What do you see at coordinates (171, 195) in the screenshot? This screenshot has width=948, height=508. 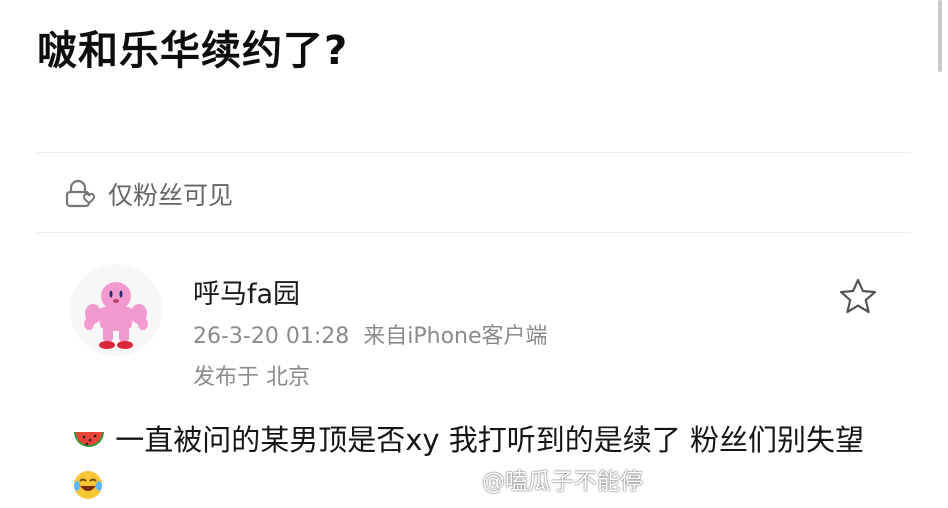 I see `visibility-label: 仅粉丝可见` at bounding box center [171, 195].